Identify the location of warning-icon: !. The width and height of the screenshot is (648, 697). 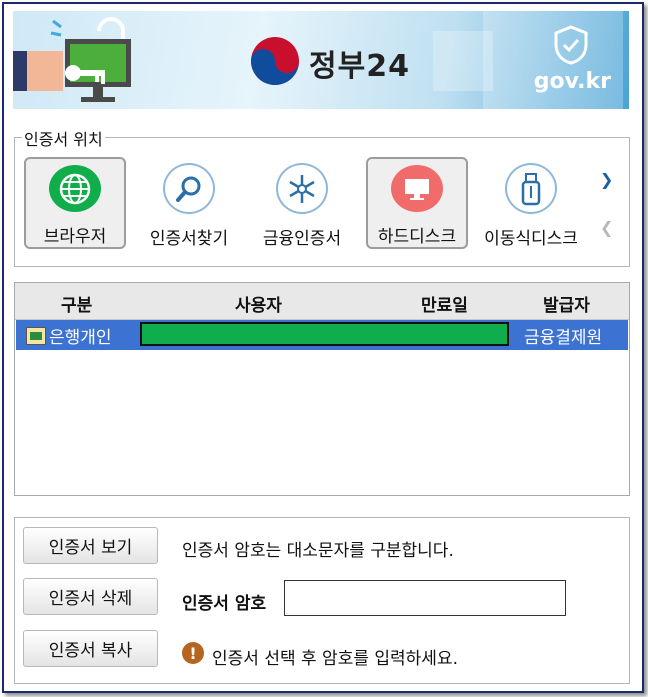
(193, 653).